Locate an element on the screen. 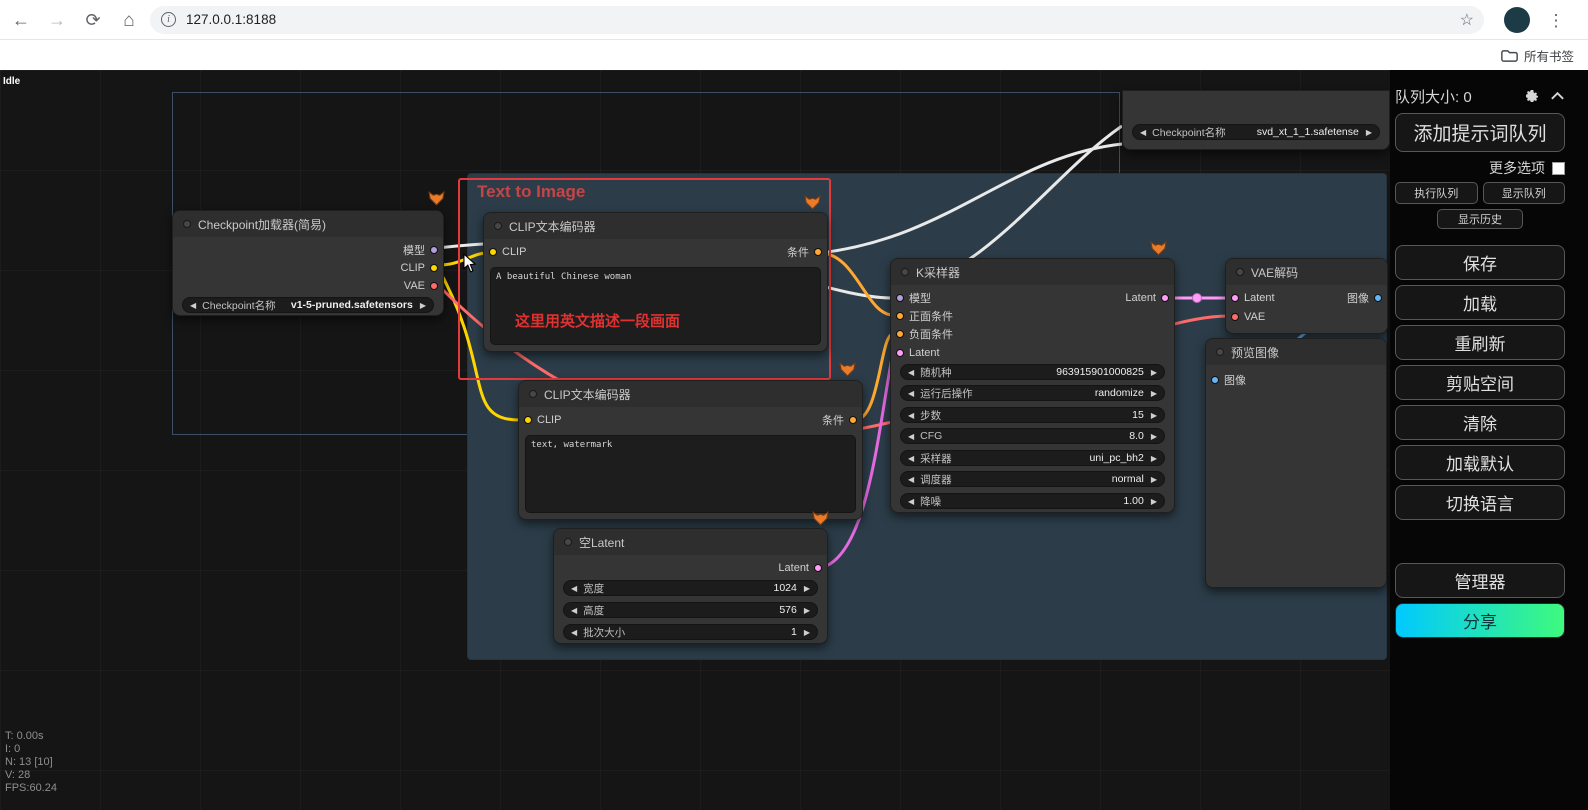  queue-prompt-button: 添加提示词队列 is located at coordinates (1480, 132).